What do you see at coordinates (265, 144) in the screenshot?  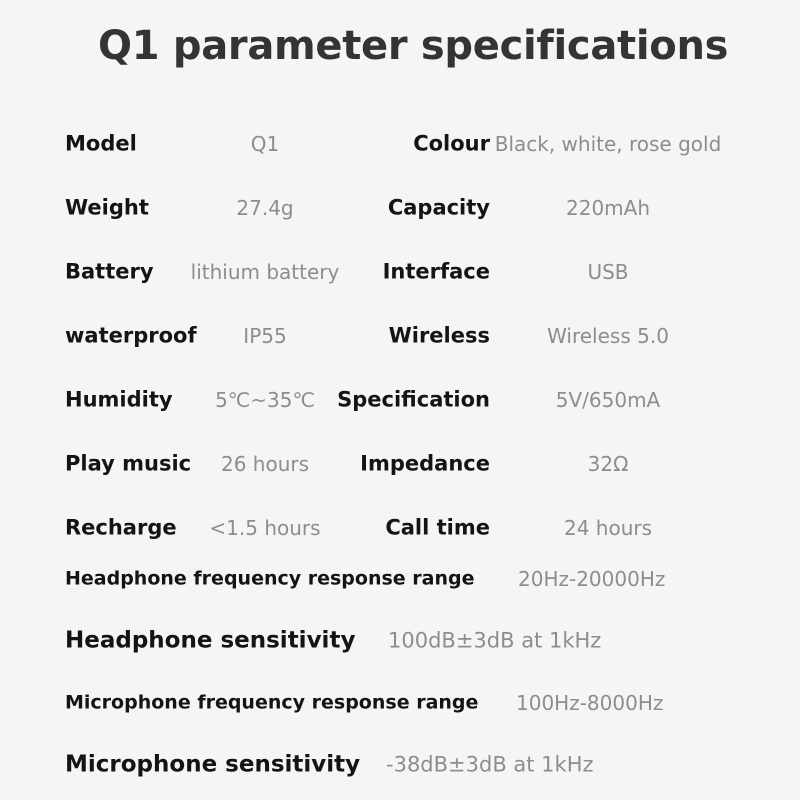 I see `spec-value-model: Q1` at bounding box center [265, 144].